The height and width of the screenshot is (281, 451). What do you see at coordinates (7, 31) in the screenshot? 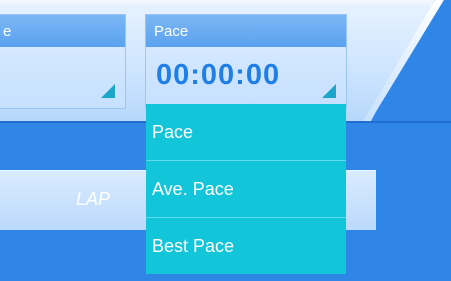
I see `left-field-label: e` at bounding box center [7, 31].